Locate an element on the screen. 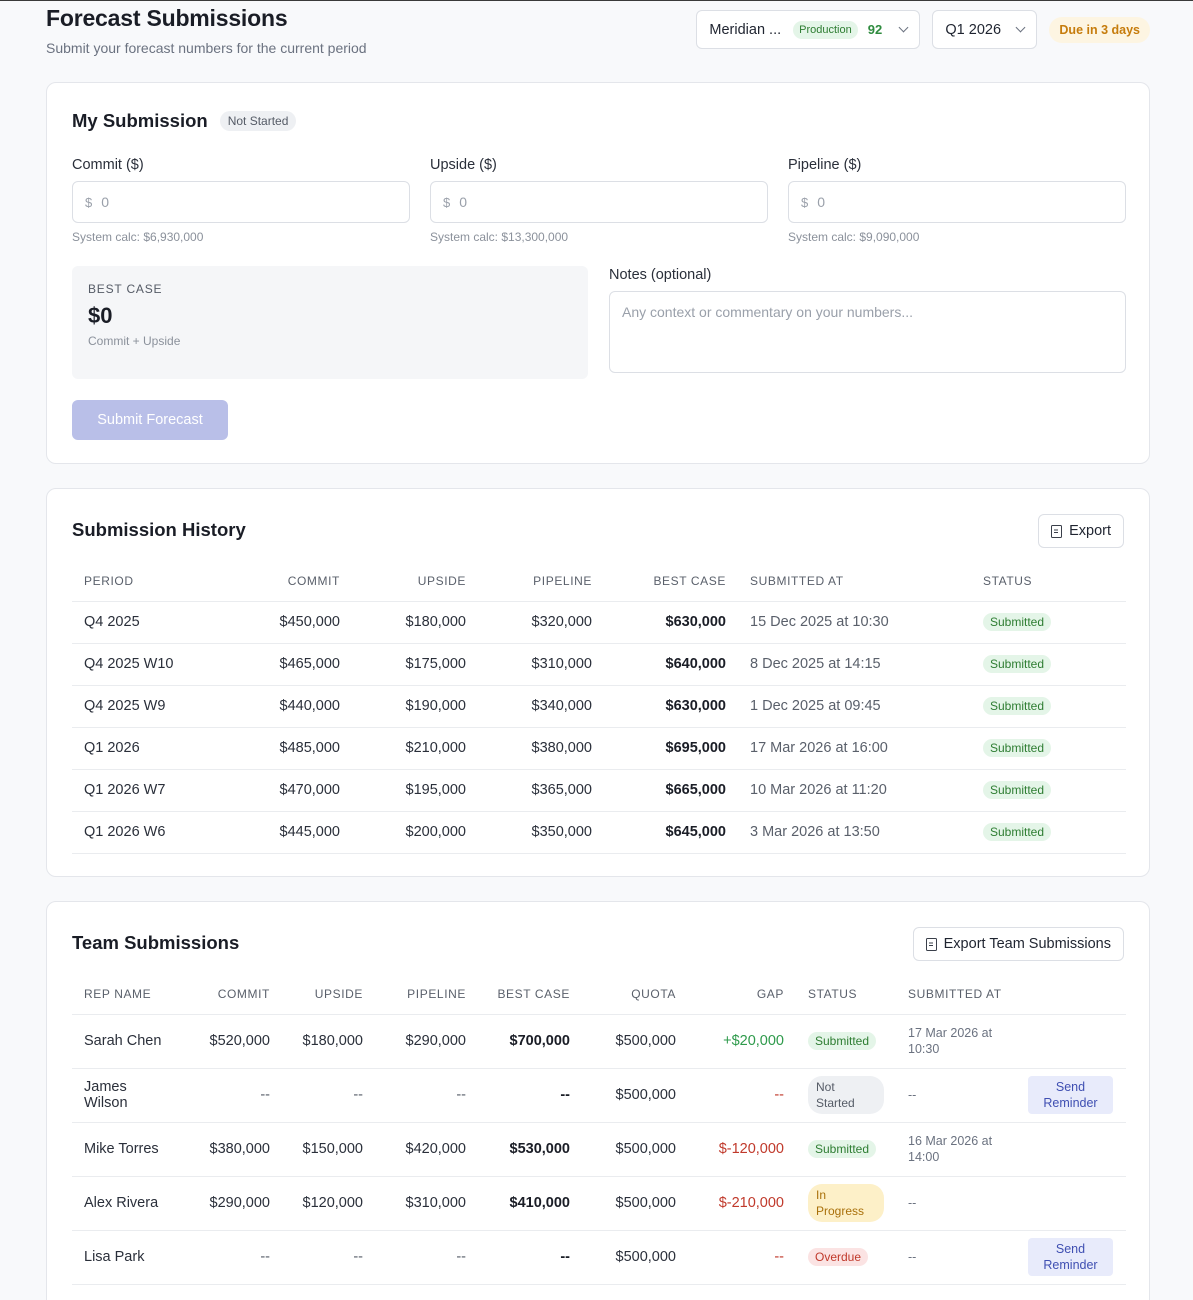 This screenshot has width=1193, height=1300. commit-cell: $290,000 is located at coordinates (232, 1203).